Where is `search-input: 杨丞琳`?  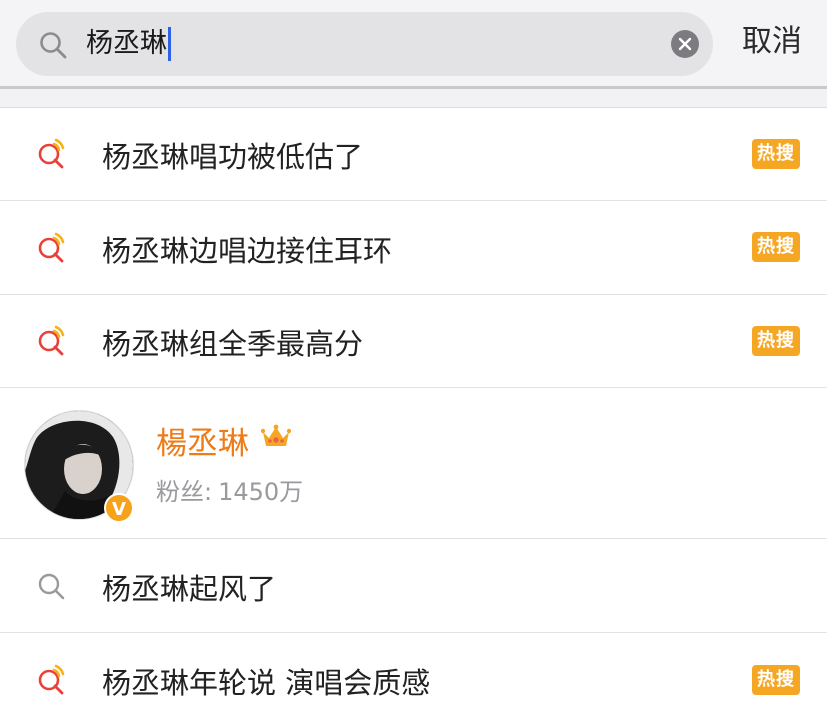 search-input: 杨丞琳 is located at coordinates (364, 44).